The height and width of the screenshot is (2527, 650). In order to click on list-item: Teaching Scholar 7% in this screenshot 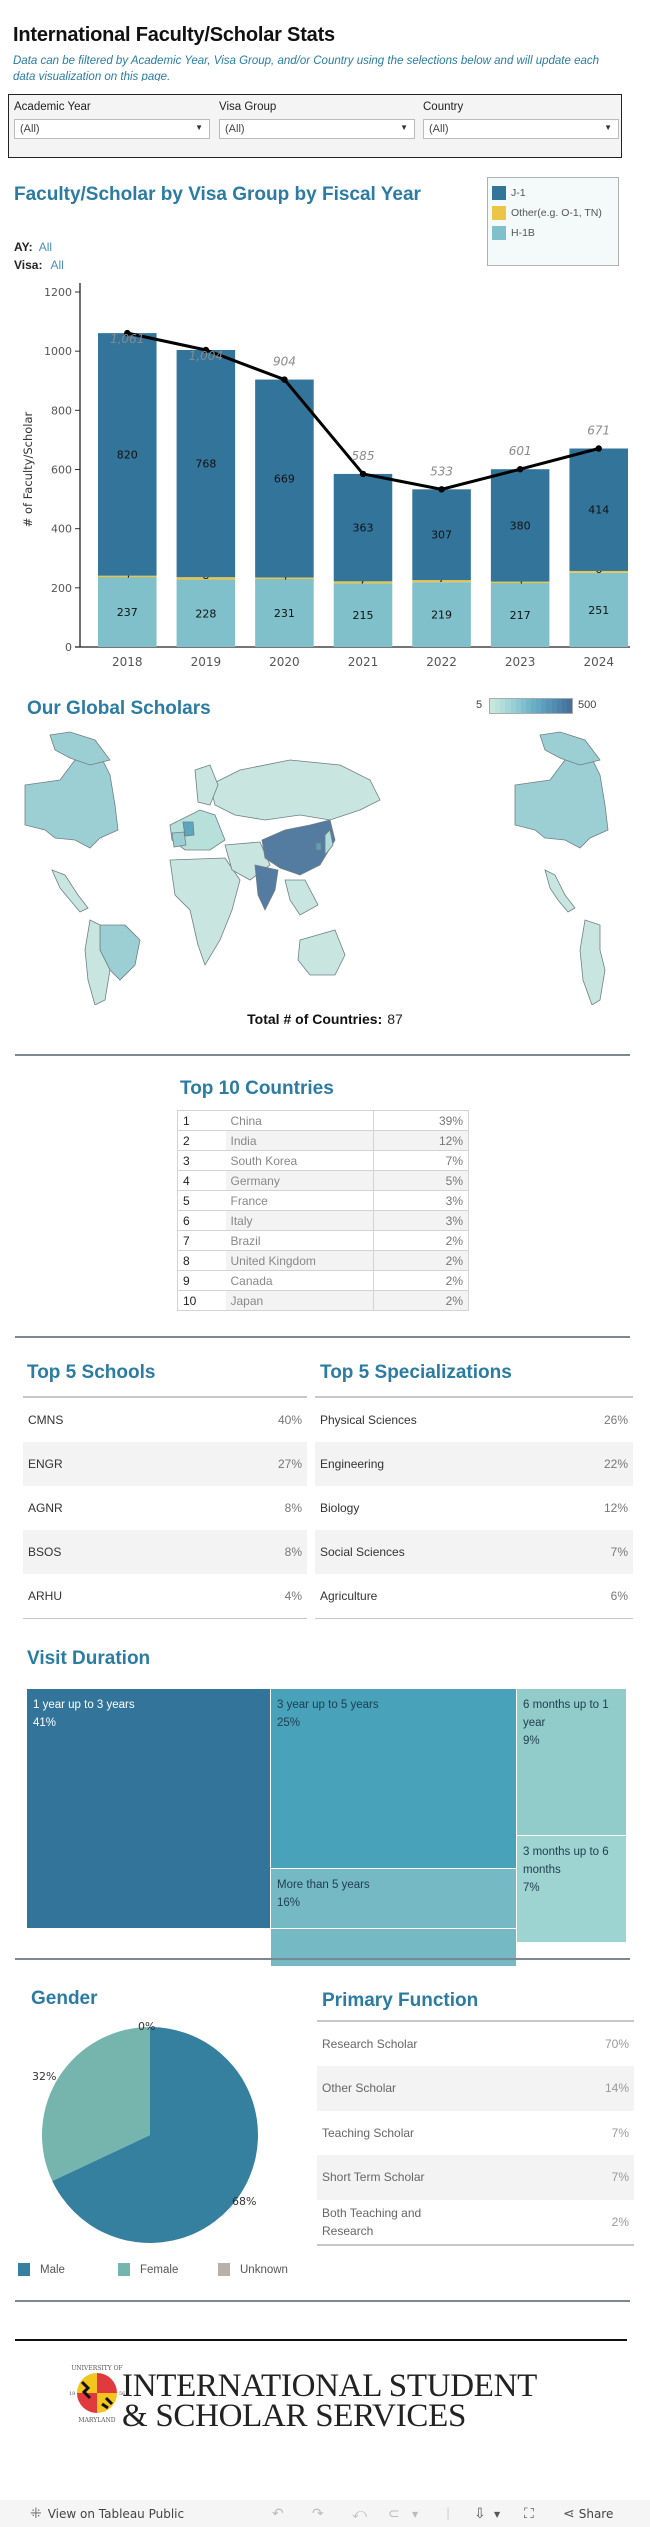, I will do `click(475, 2132)`.